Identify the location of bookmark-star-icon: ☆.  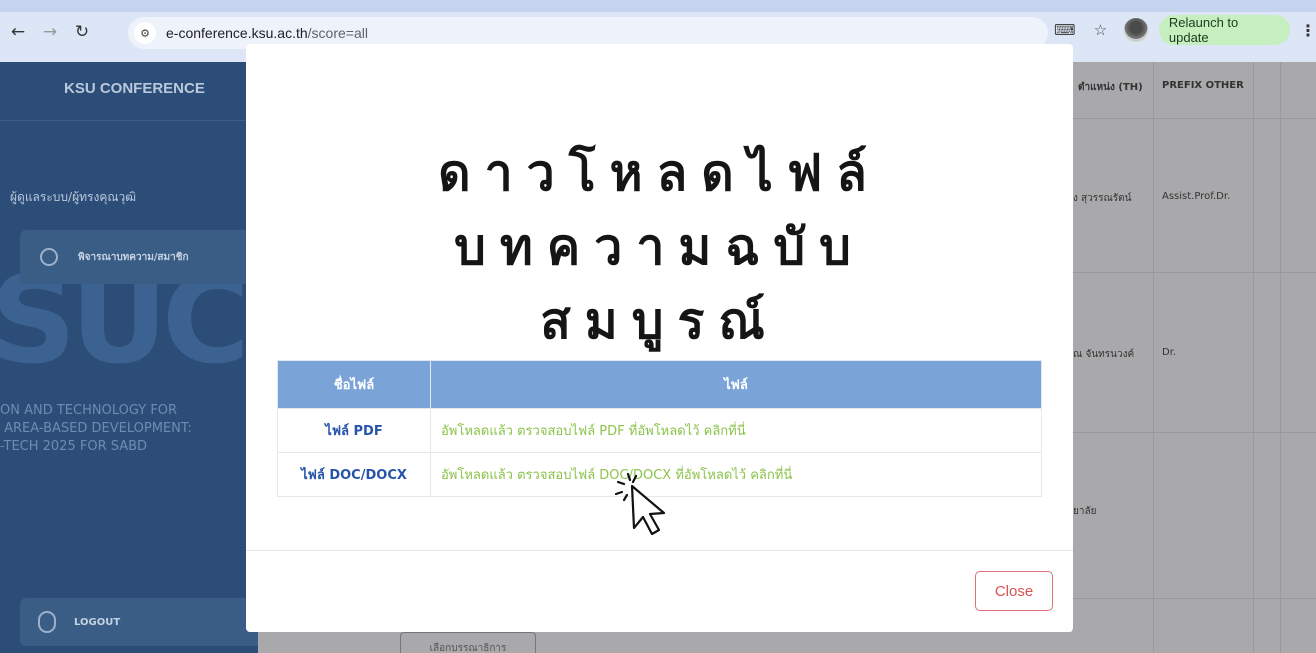
(1101, 30).